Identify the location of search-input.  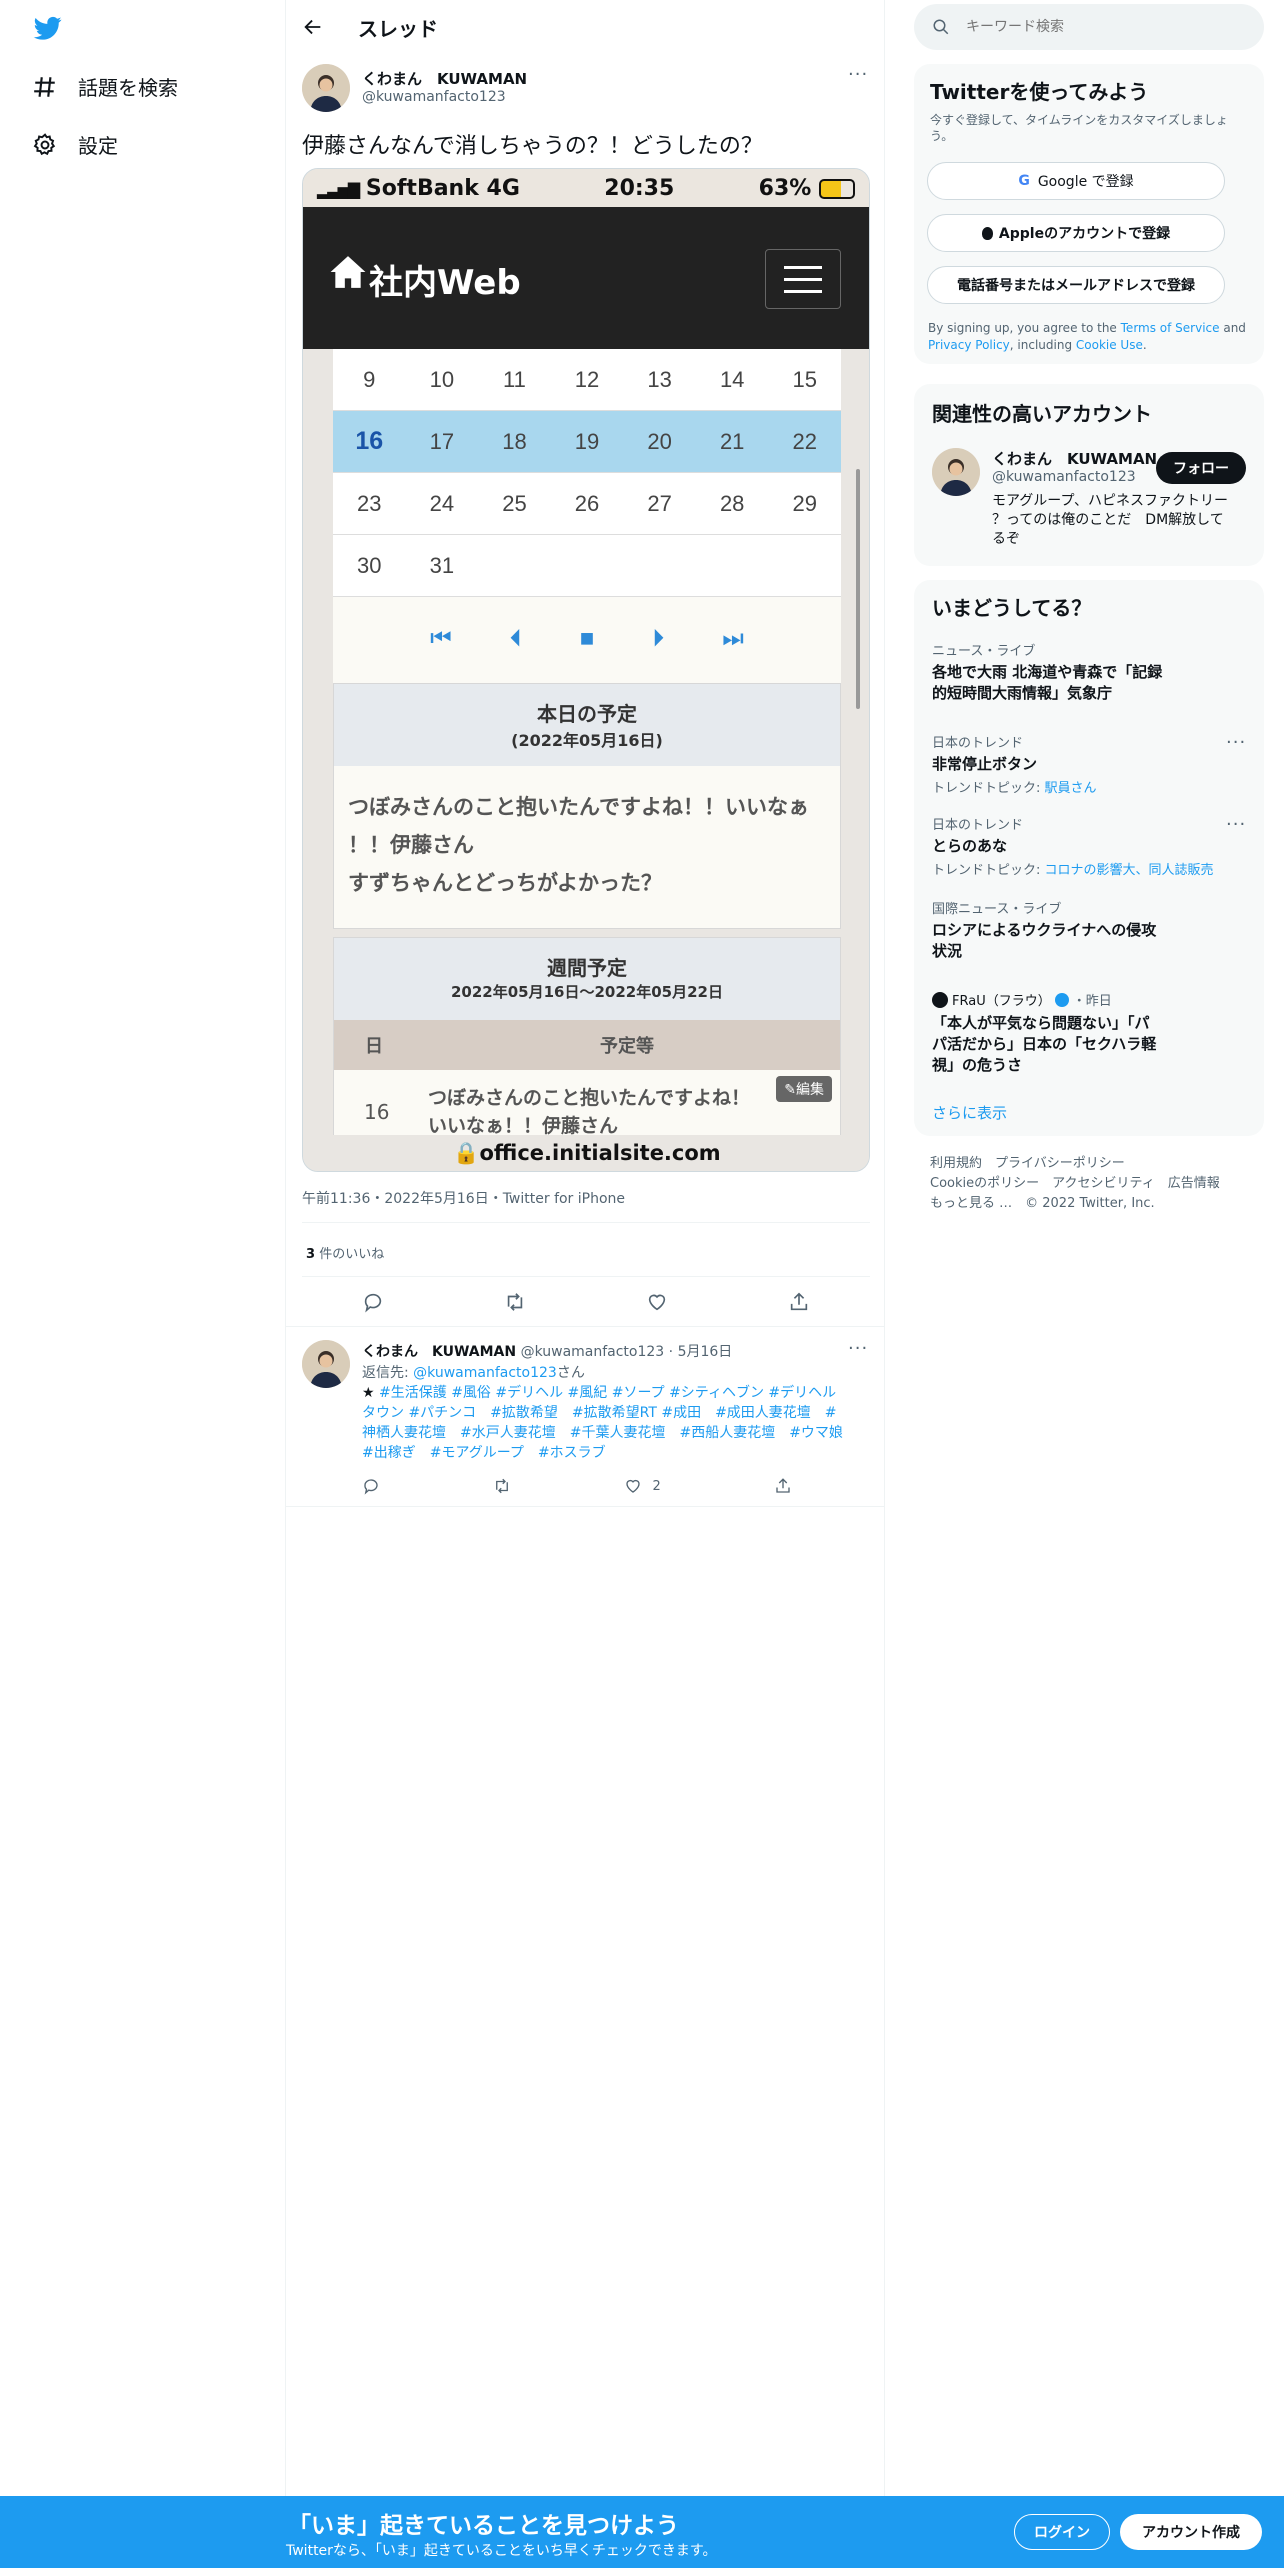
(1106, 27).